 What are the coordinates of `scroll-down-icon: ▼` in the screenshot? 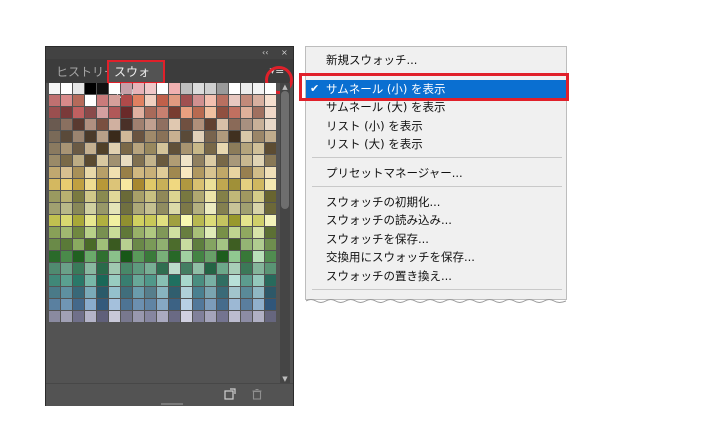 It's located at (285, 379).